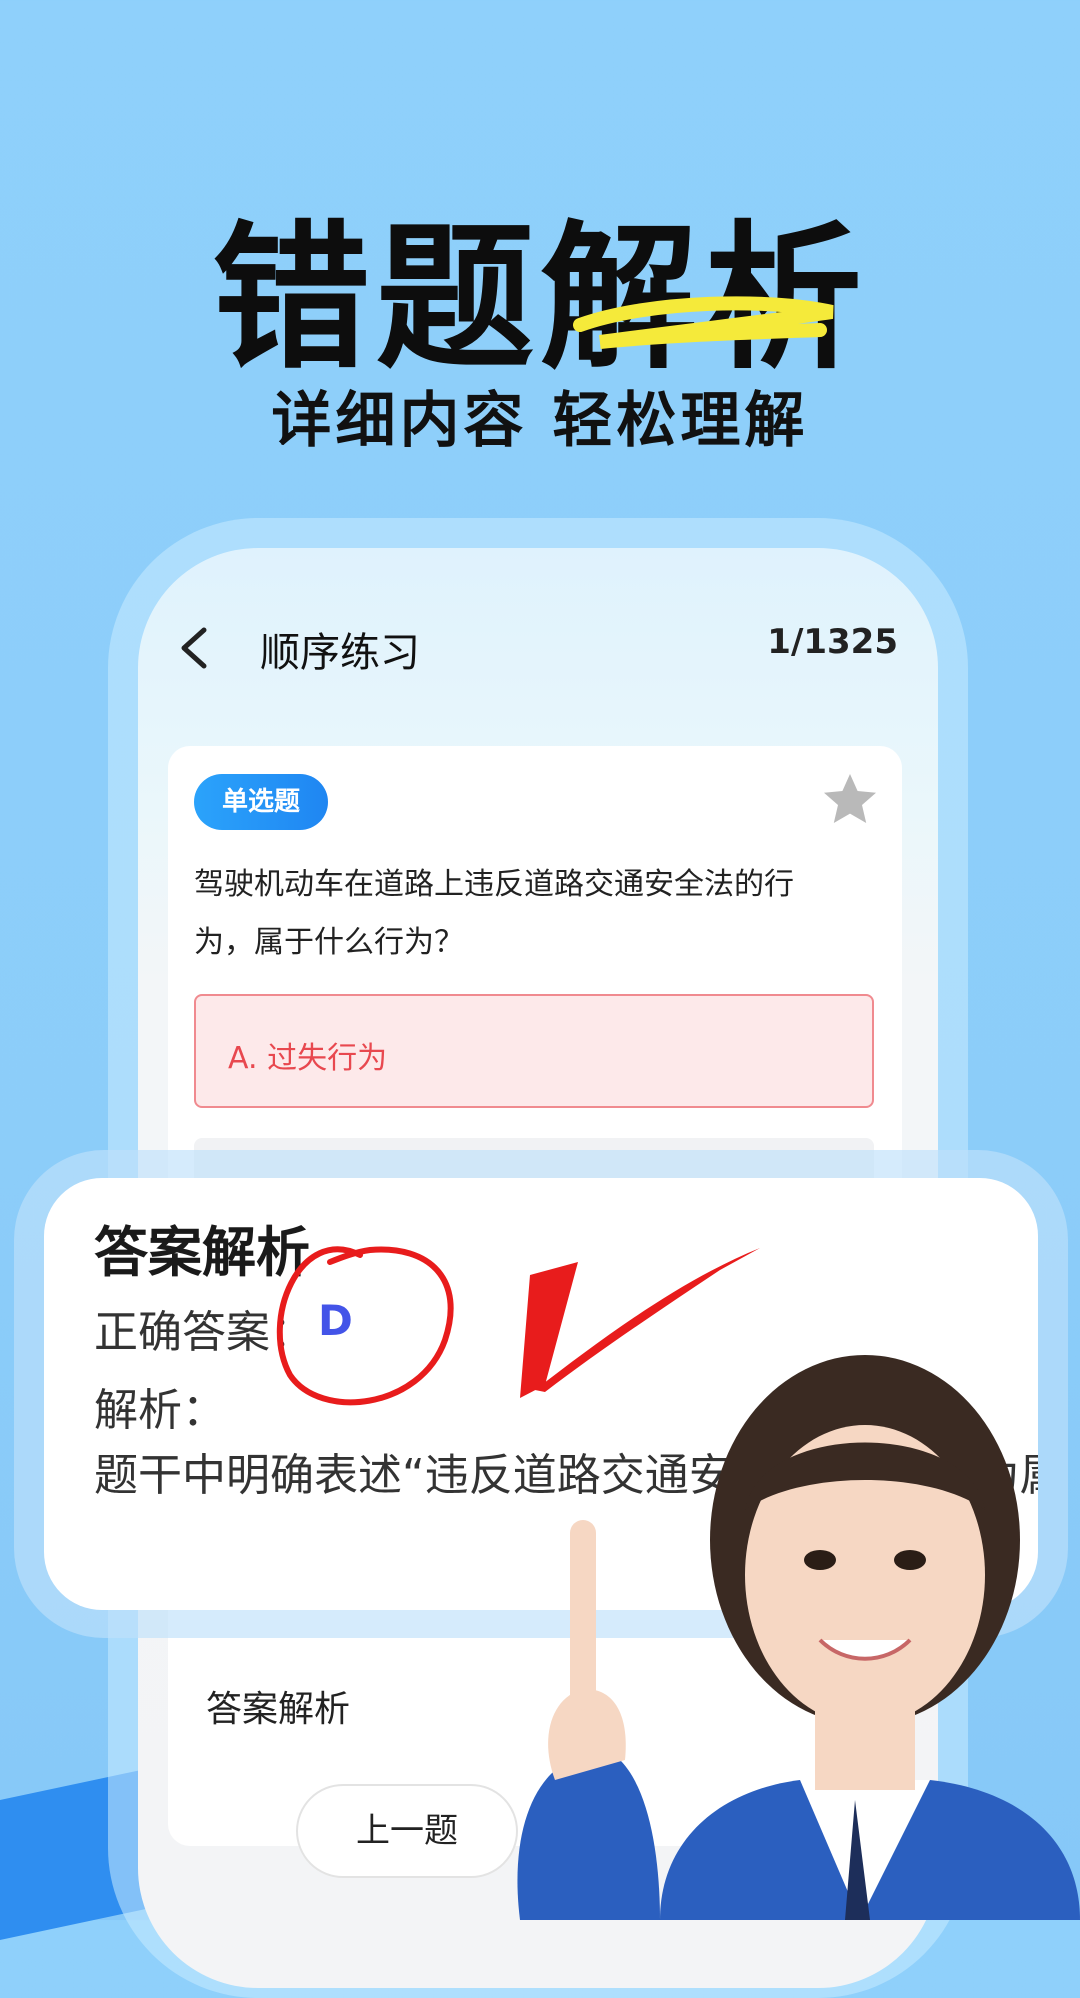 The height and width of the screenshot is (1998, 1080). I want to click on correct-answer-value: D, so click(335, 1320).